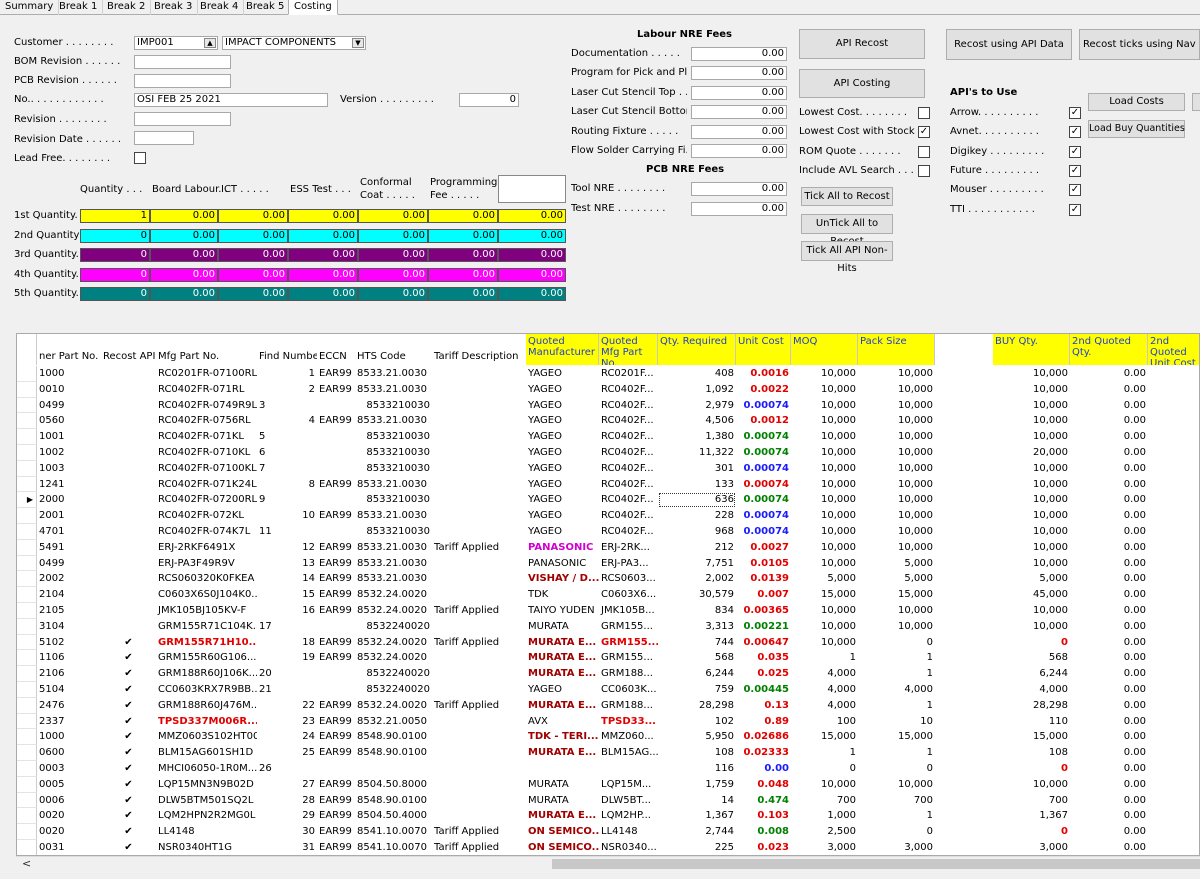 The width and height of the screenshot is (1200, 879). Describe the element at coordinates (1031, 453) in the screenshot. I see `cell-buy-qty: 20,000` at that location.